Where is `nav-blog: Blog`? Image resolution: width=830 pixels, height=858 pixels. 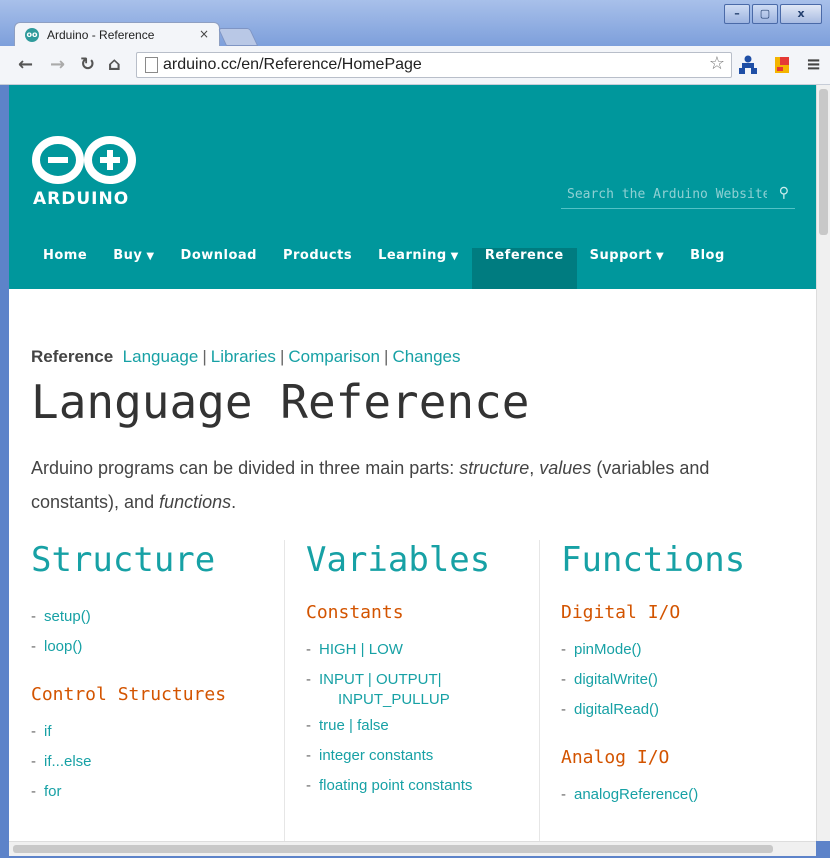 nav-blog: Blog is located at coordinates (707, 268).